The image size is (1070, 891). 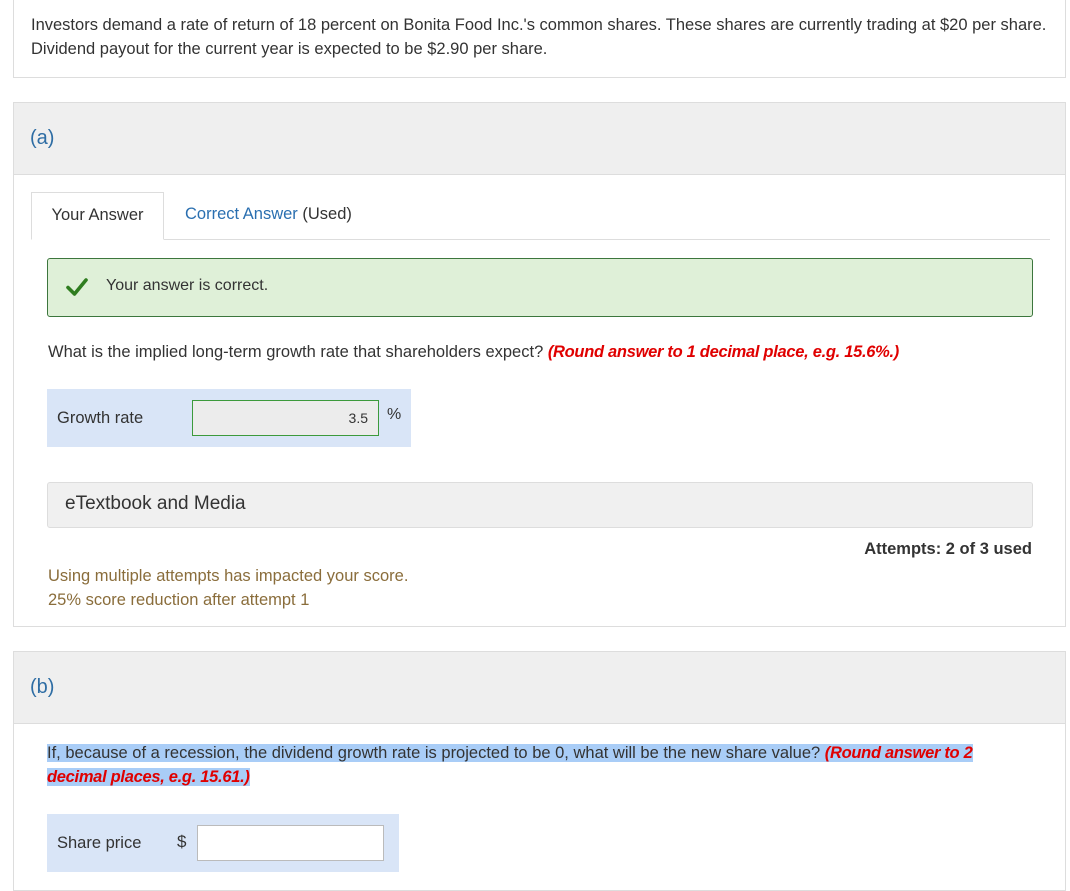 What do you see at coordinates (948, 549) in the screenshot?
I see `attempts-counter: Attempts: 2 of 3 used` at bounding box center [948, 549].